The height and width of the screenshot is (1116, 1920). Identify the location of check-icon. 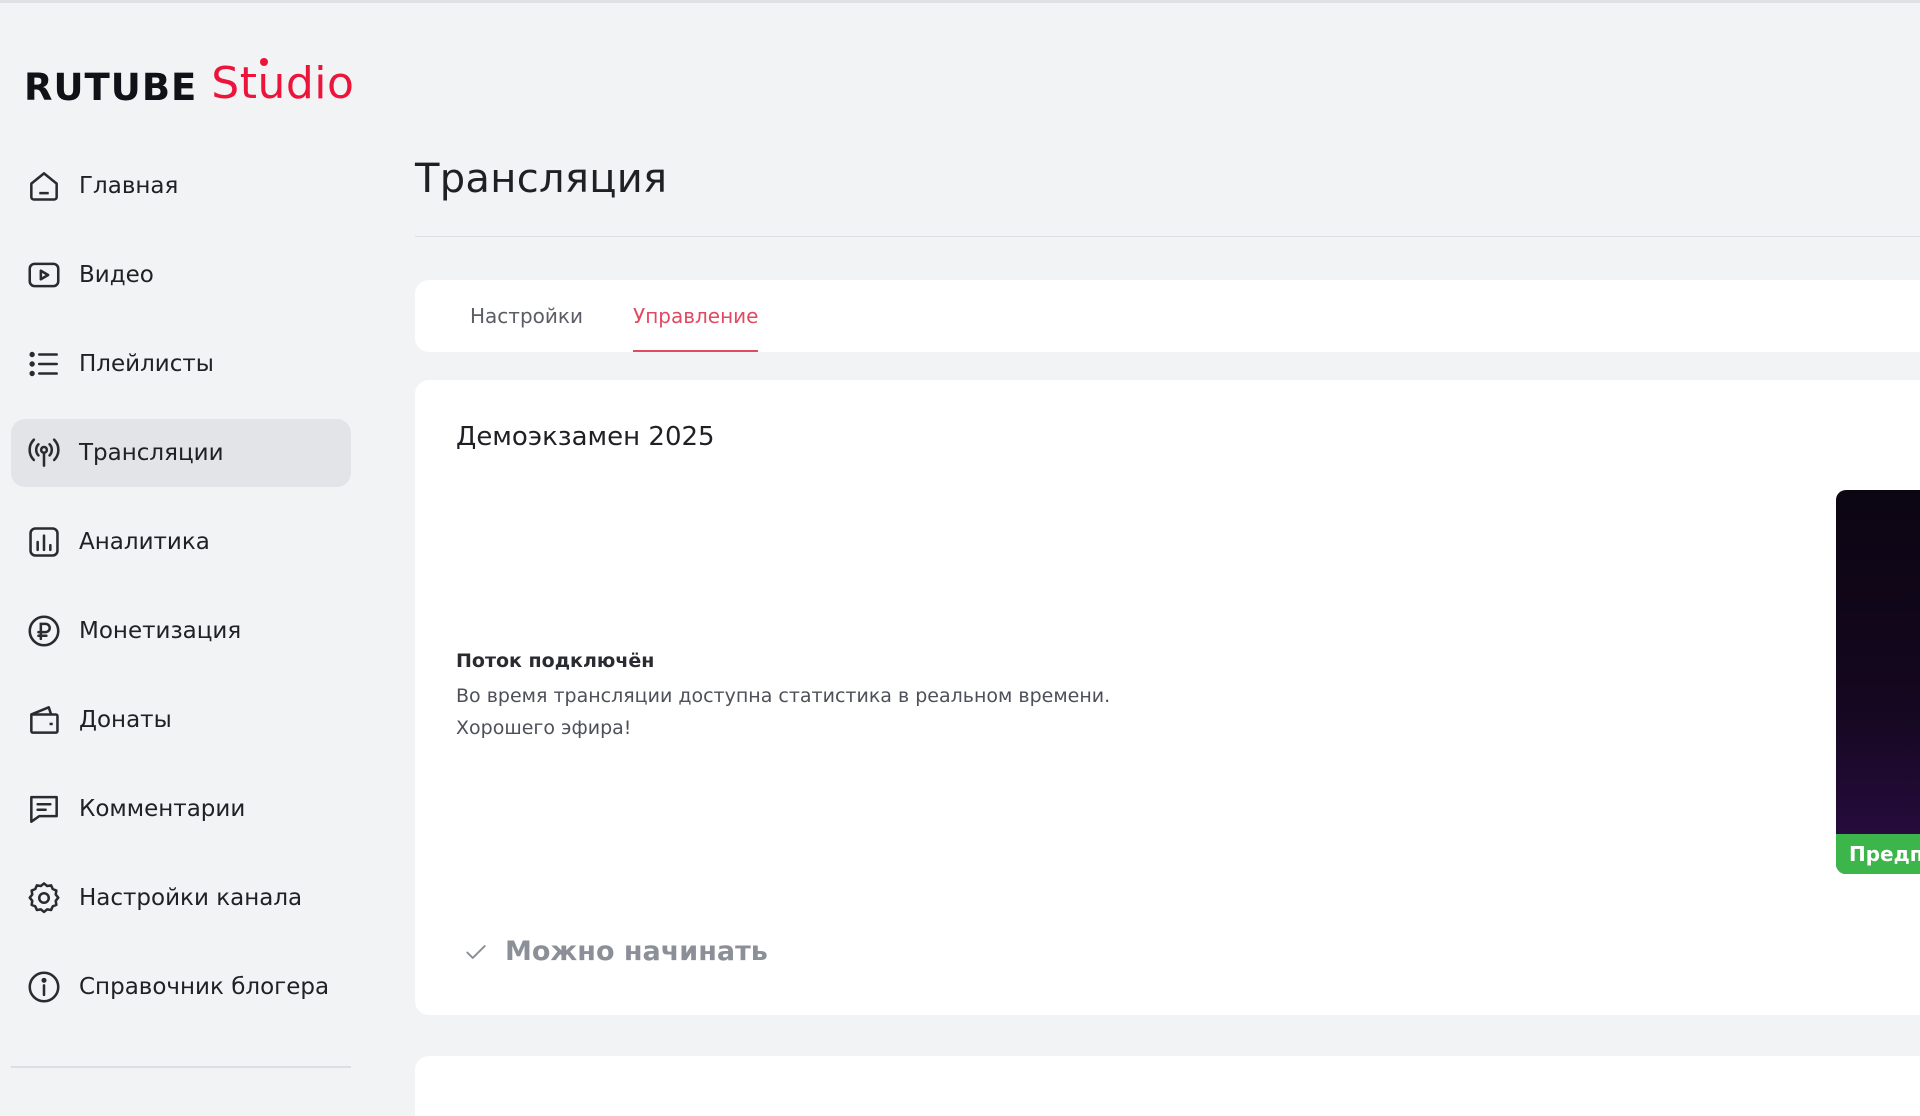
(476, 951).